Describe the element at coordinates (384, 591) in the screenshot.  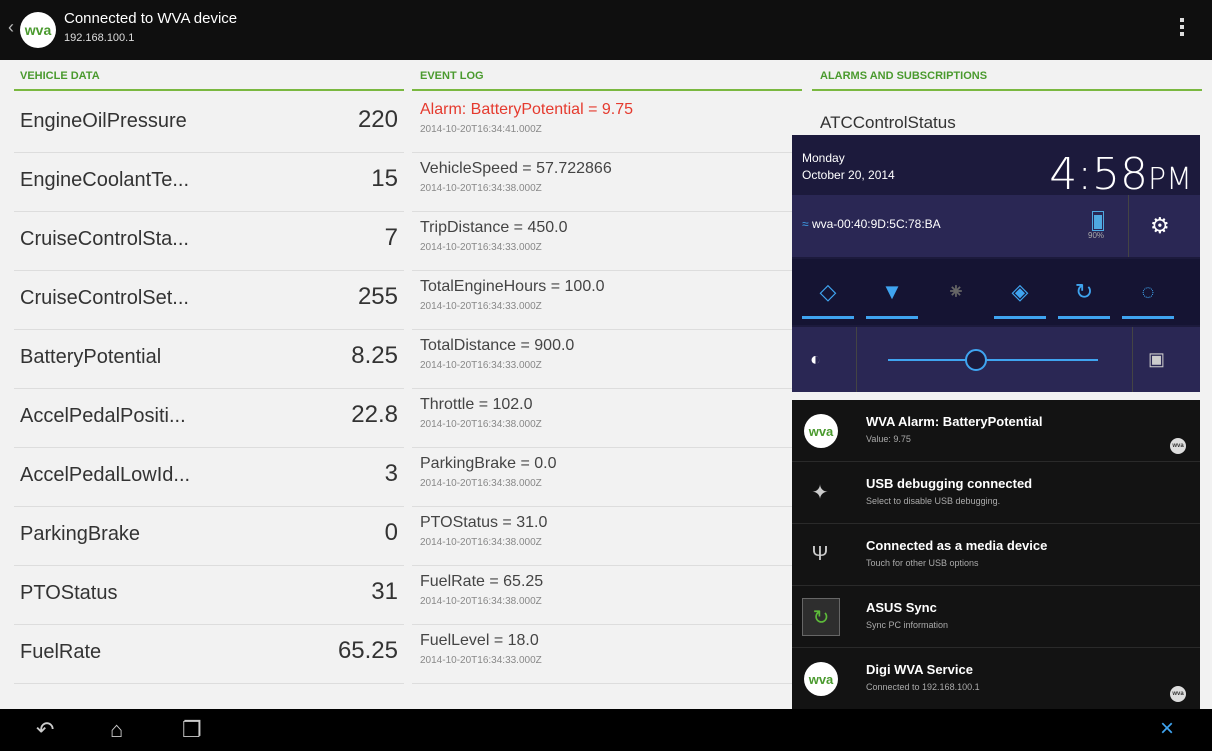
I see `signal-value: 31` at that location.